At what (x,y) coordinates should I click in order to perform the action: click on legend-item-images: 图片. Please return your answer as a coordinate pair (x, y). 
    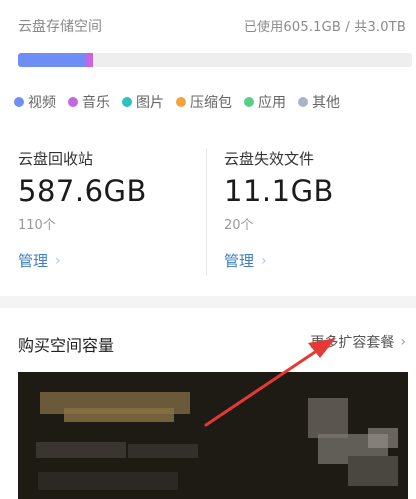
    Looking at the image, I should click on (143, 102).